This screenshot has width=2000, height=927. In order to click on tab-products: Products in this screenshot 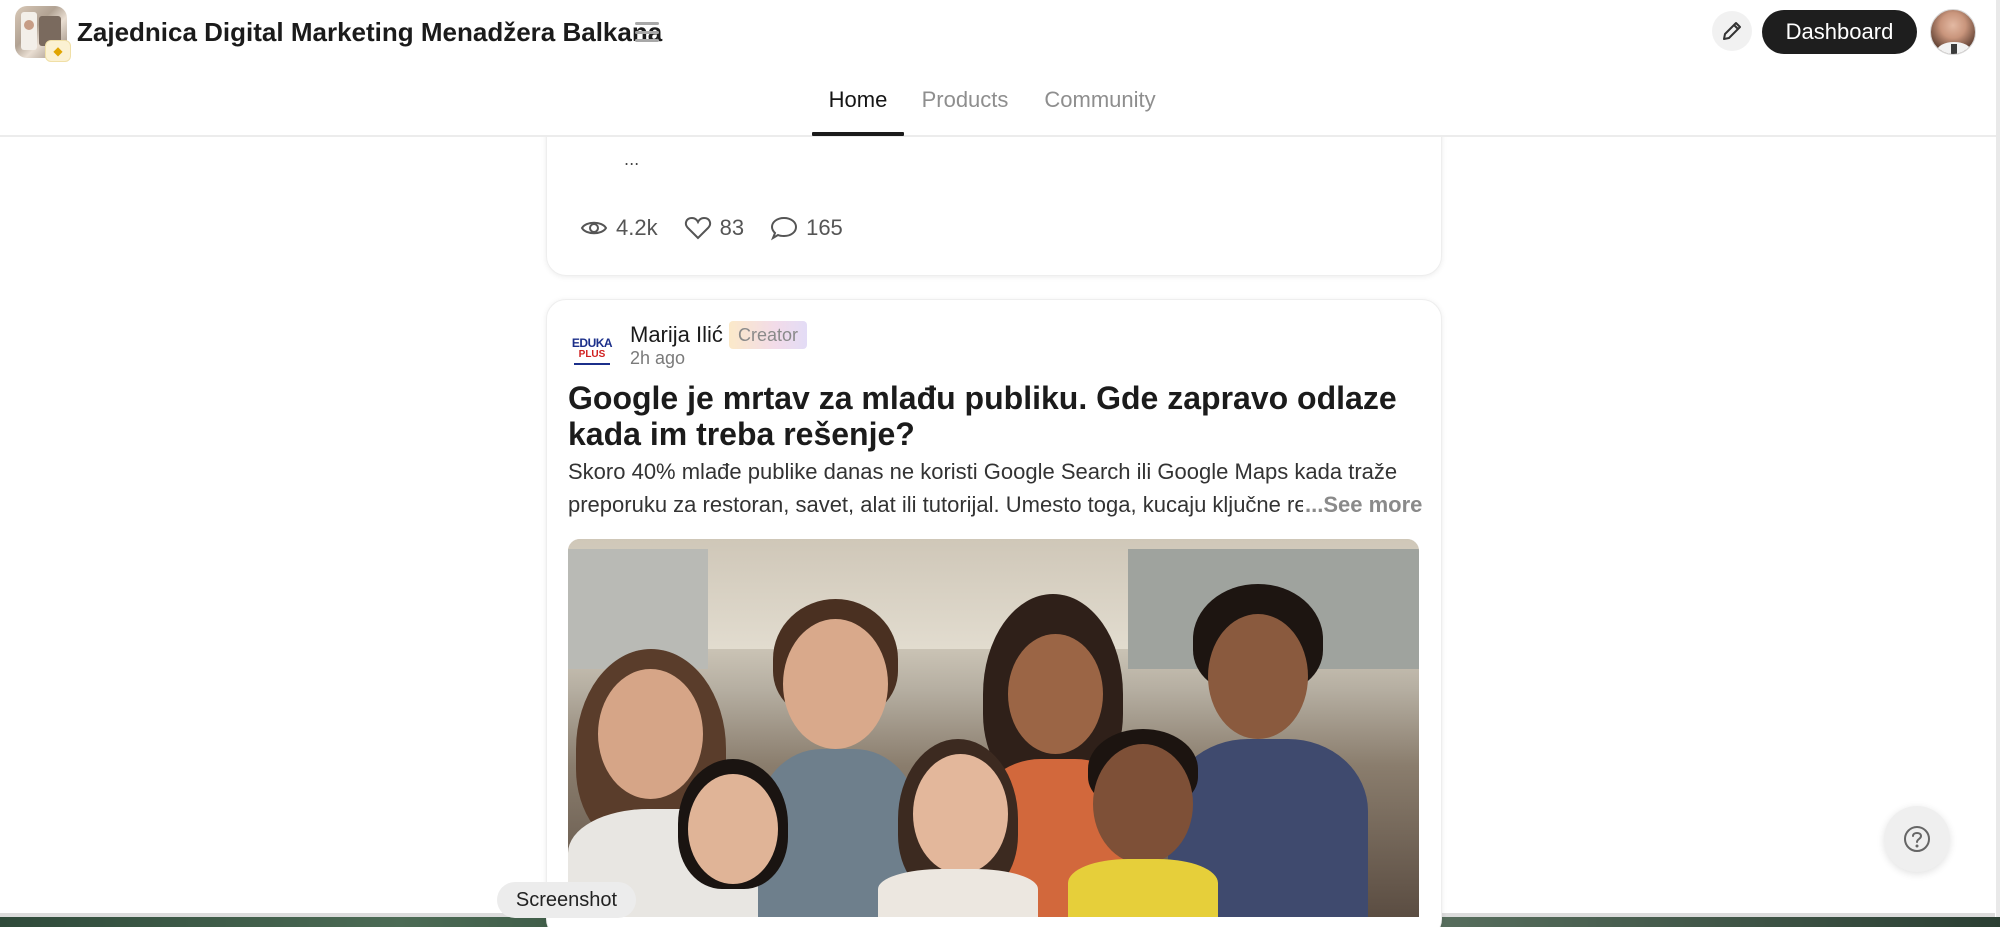, I will do `click(965, 108)`.